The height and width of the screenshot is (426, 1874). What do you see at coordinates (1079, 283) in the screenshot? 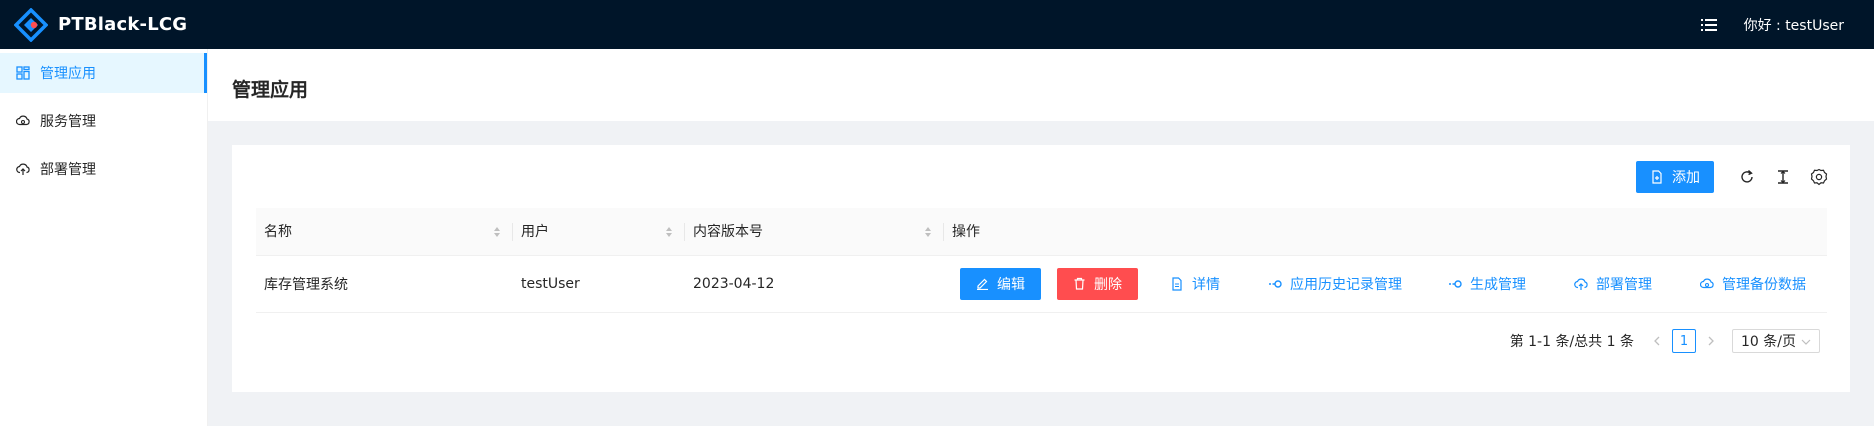
I see `delete-icon` at bounding box center [1079, 283].